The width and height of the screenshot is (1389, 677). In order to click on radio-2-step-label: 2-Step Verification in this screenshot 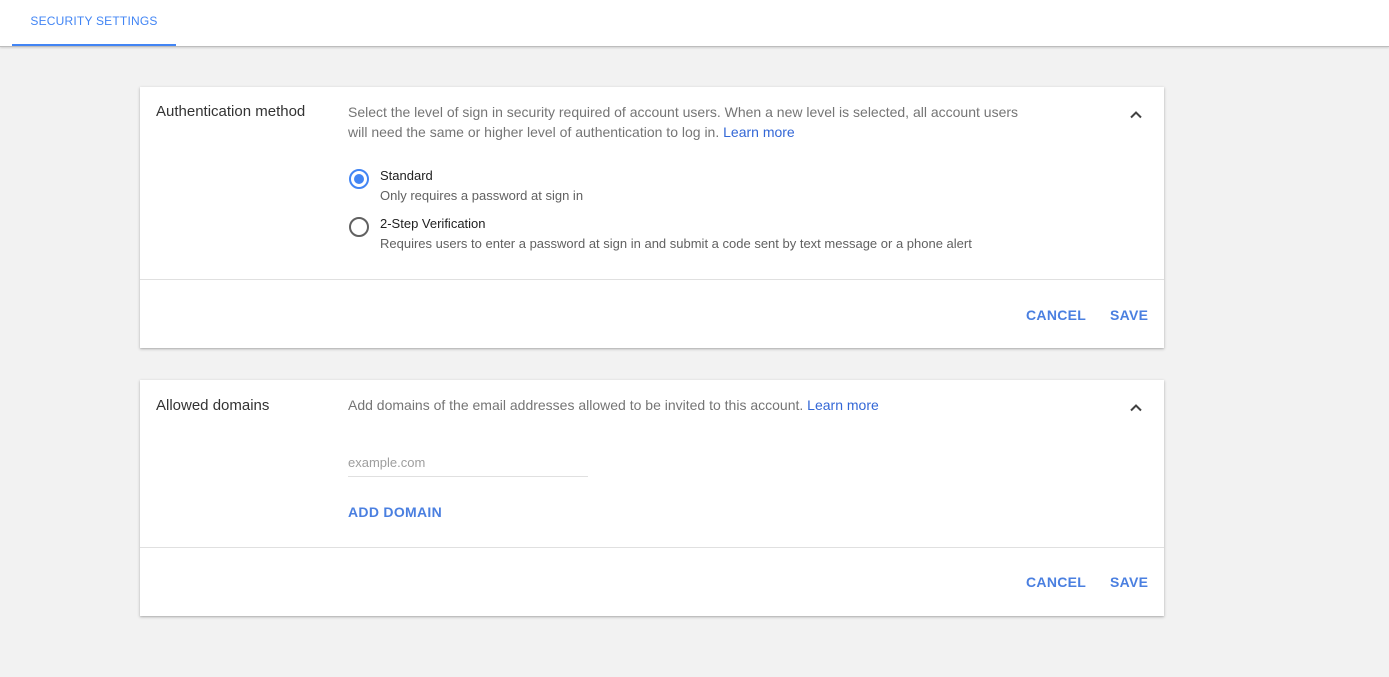, I will do `click(433, 223)`.